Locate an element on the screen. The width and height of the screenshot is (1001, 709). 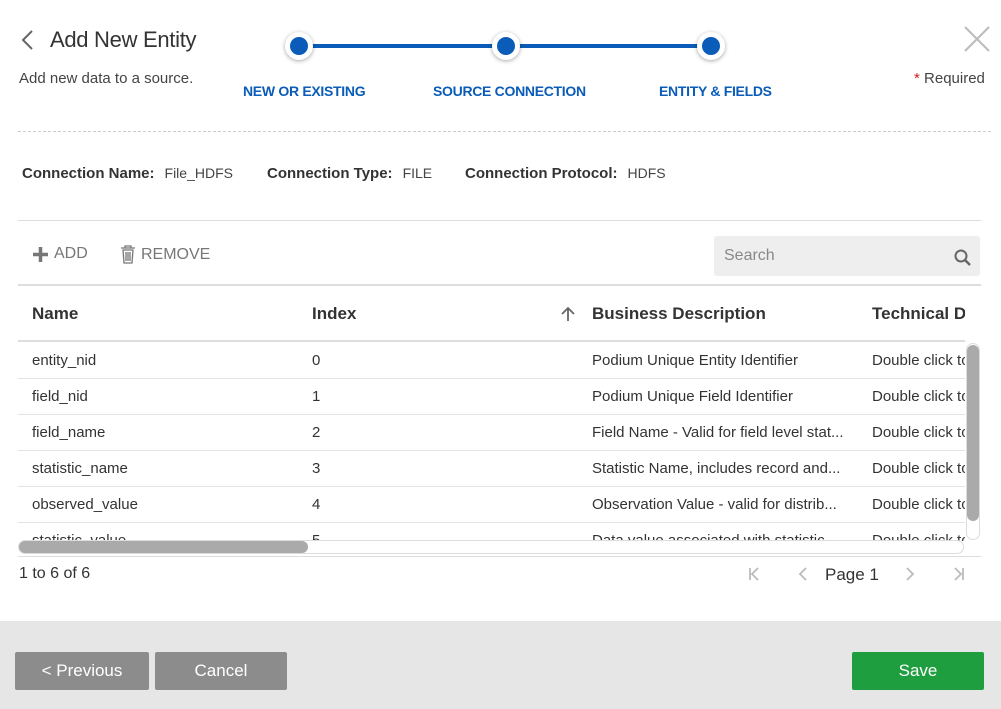
step-2-dot is located at coordinates (506, 46).